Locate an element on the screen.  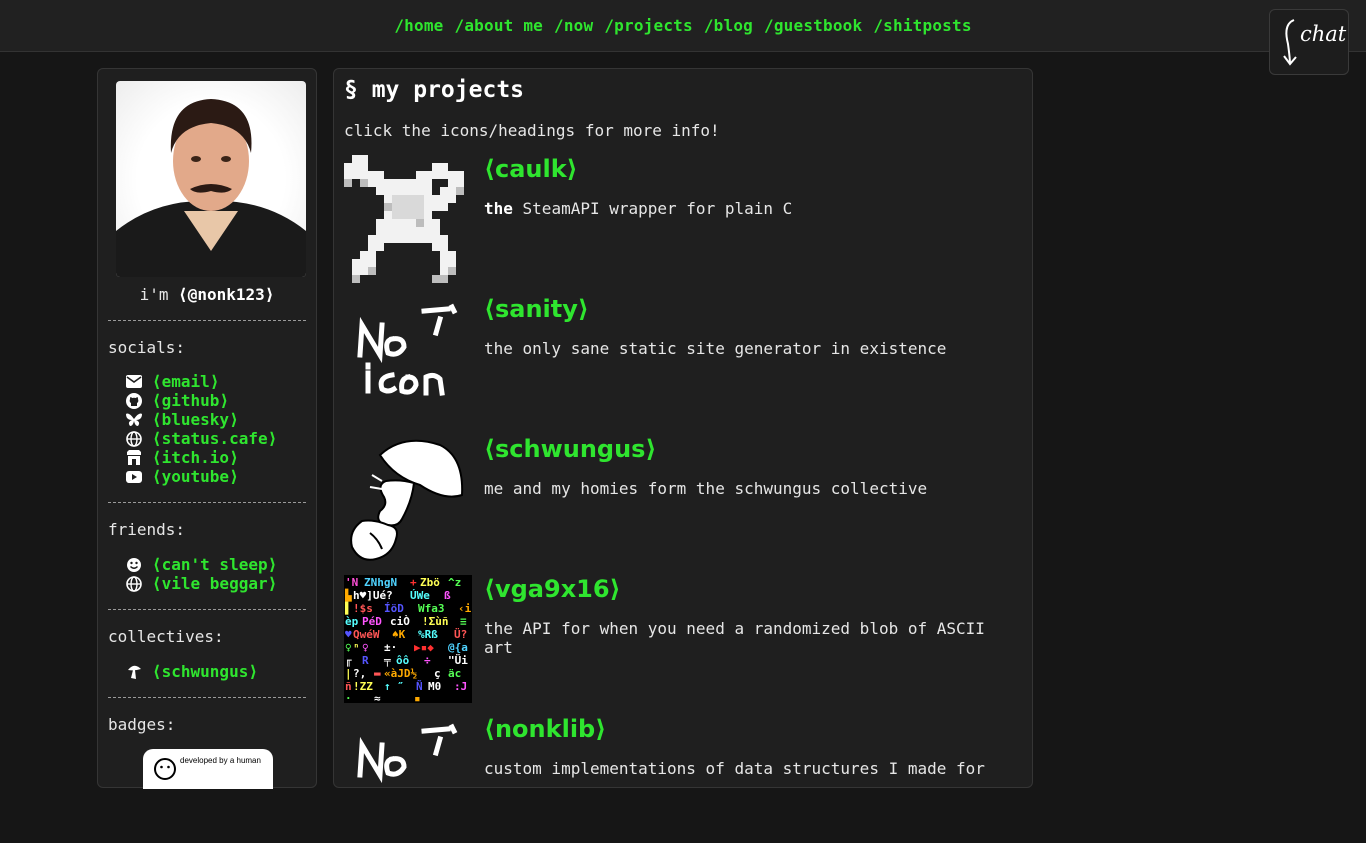
badges-title: badges: is located at coordinates (142, 724).